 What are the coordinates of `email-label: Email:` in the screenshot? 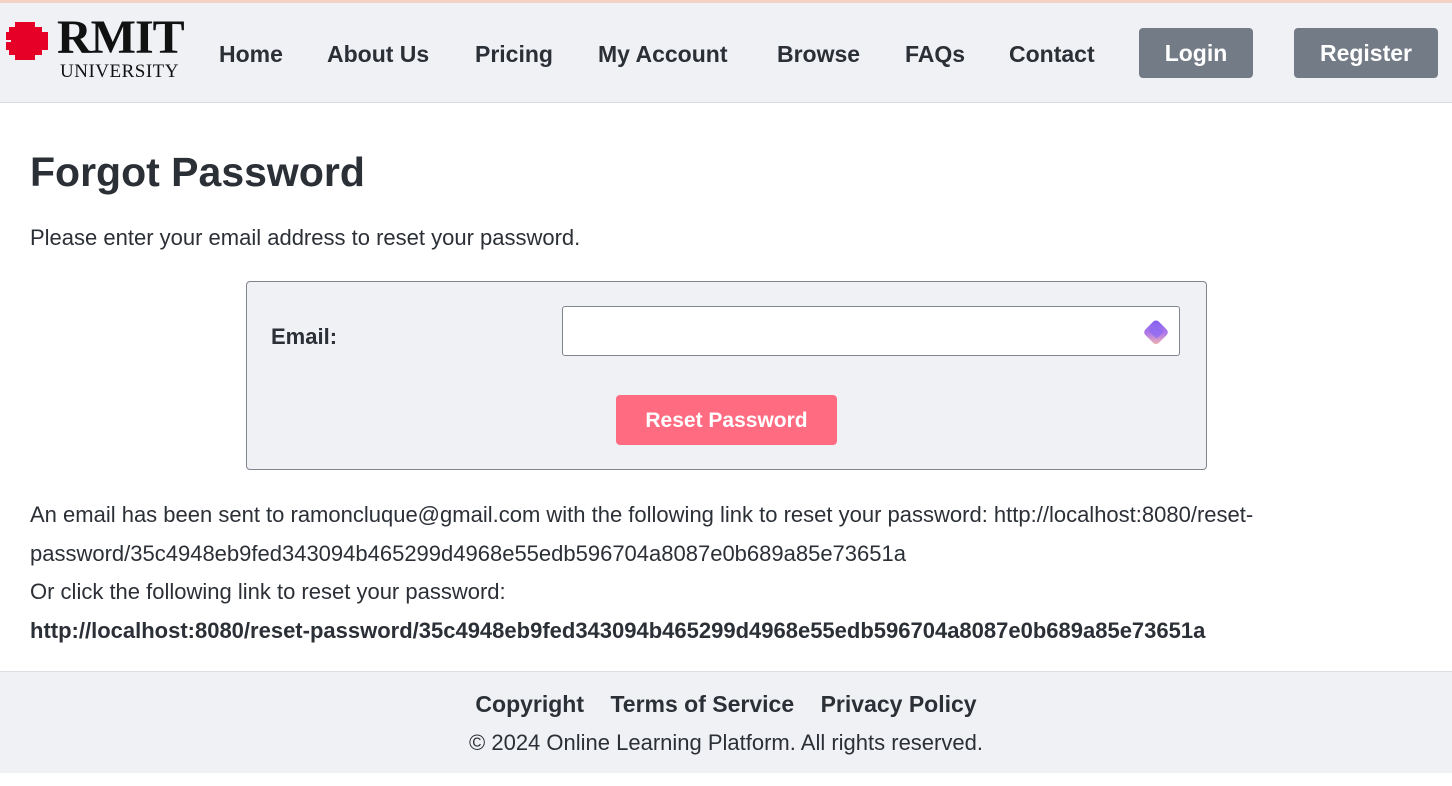 It's located at (304, 336).